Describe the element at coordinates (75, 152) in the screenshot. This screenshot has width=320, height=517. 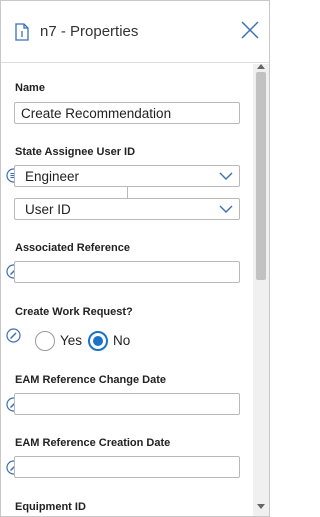
I see `state-assignee-label: State Assignee User ID` at that location.